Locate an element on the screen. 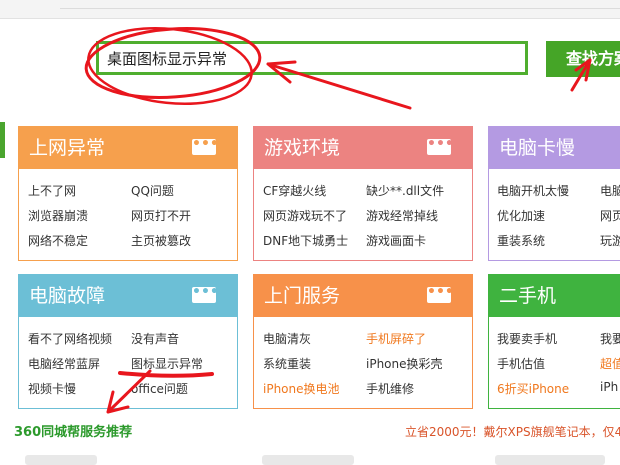 This screenshot has height=465, width=620. link: 手机维修 is located at coordinates (390, 388).